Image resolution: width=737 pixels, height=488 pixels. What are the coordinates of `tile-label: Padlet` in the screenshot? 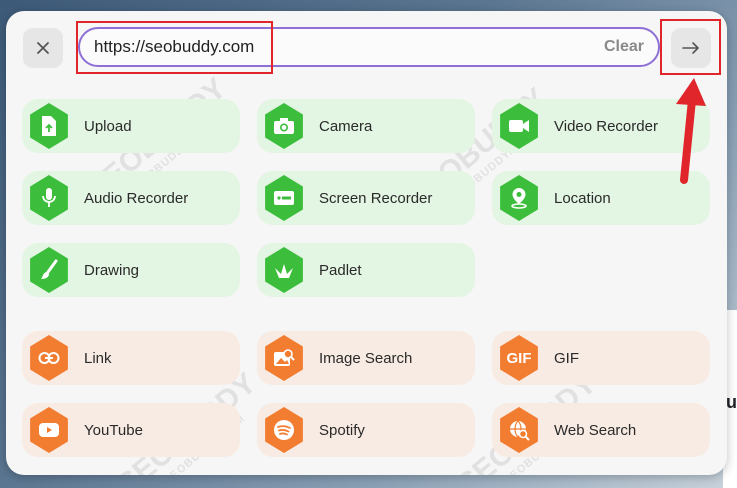 It's located at (340, 270).